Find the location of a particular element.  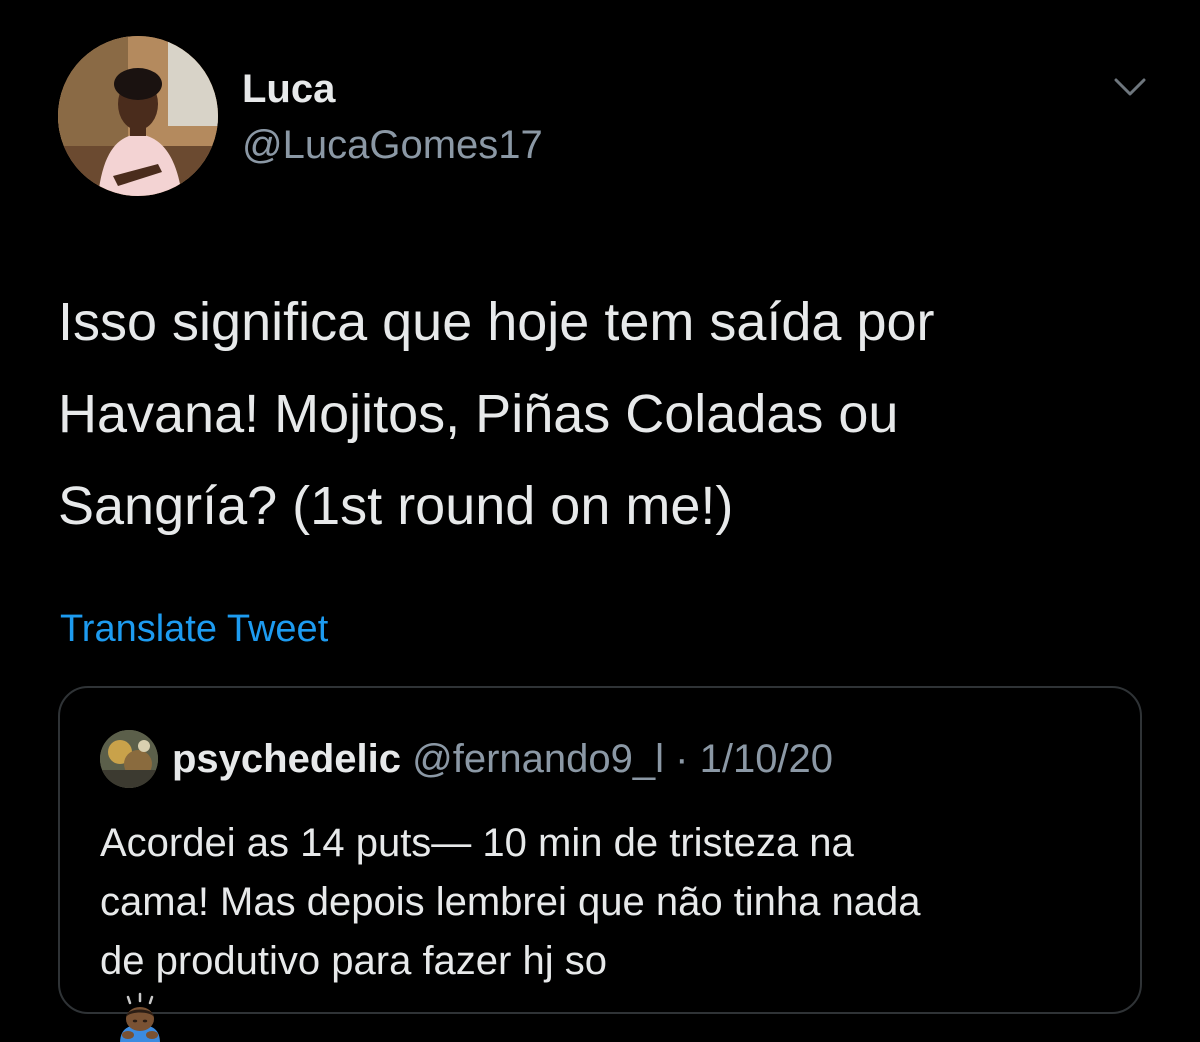

tweet-text-line: Sangría? (1st round on me!) is located at coordinates (396, 506).